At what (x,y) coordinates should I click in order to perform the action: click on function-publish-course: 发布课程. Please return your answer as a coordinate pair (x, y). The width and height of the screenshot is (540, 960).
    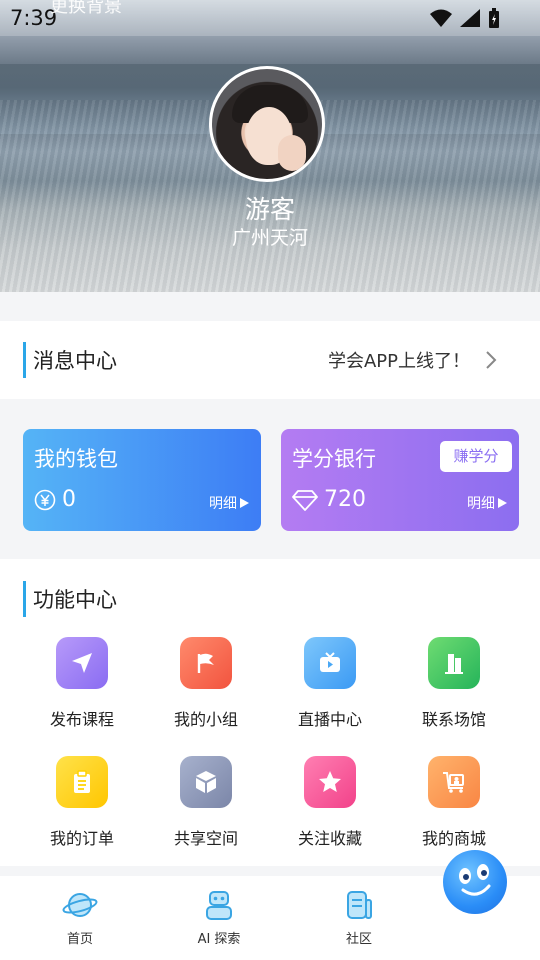
    Looking at the image, I should click on (82, 683).